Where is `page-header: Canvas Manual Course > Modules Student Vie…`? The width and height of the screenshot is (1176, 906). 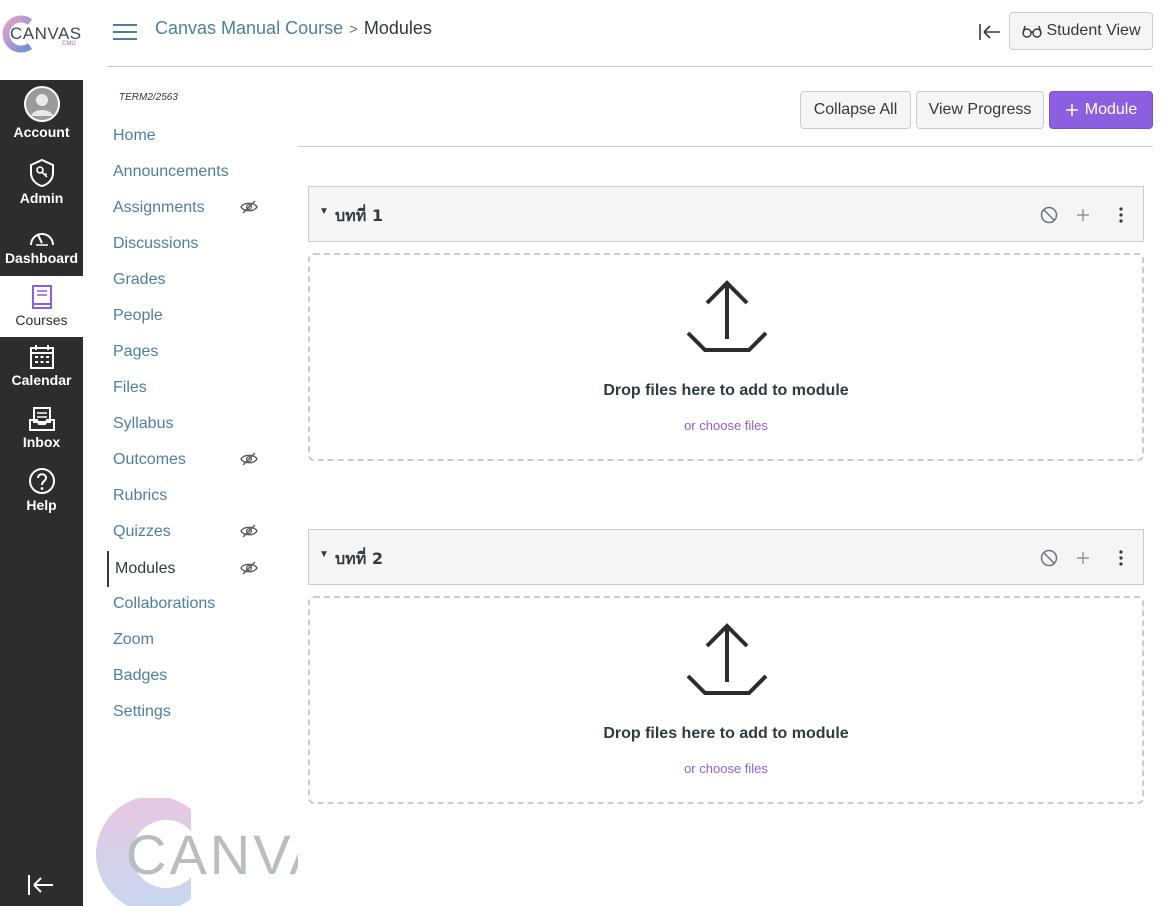 page-header: Canvas Manual Course > Modules Student Vie… is located at coordinates (630, 33).